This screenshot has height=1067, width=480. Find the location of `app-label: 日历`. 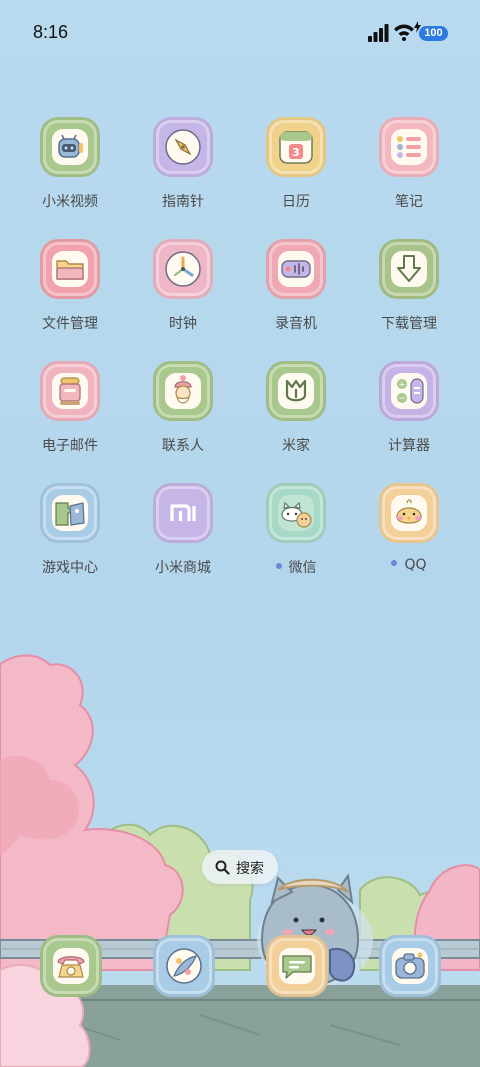

app-label: 日历 is located at coordinates (296, 202).